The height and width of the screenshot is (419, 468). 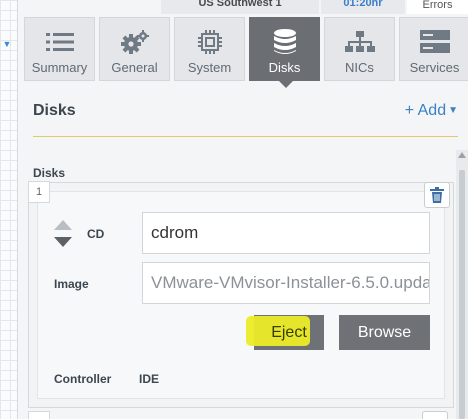 What do you see at coordinates (39, 192) in the screenshot?
I see `disk-index-badge: 1` at bounding box center [39, 192].